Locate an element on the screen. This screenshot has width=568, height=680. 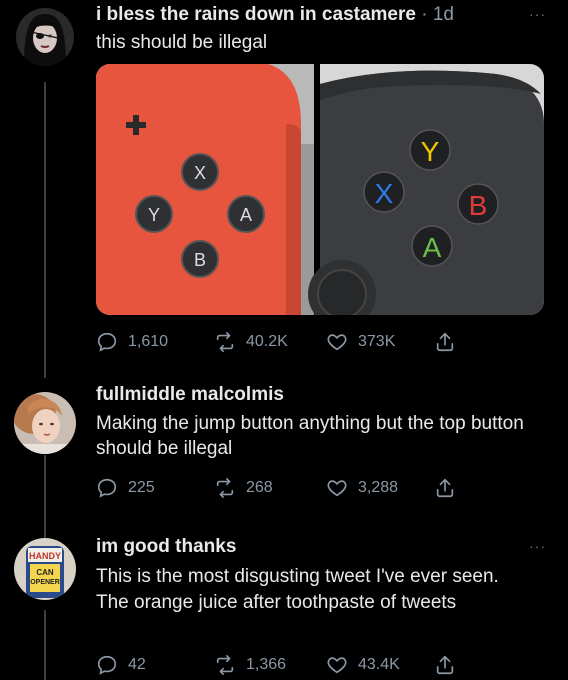
like-button: 43.4K is located at coordinates (363, 665).